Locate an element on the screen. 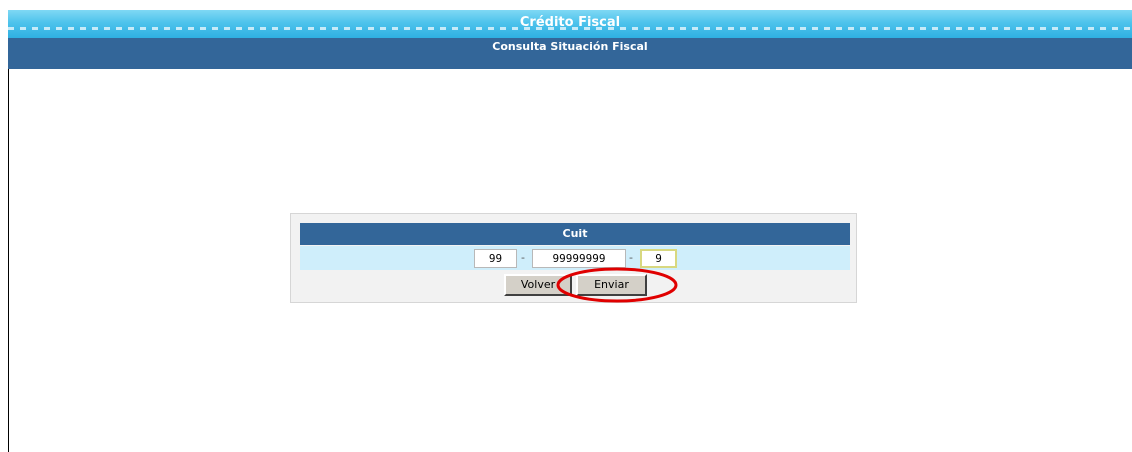 The width and height of the screenshot is (1132, 452). left-border-line is located at coordinates (8, 231).